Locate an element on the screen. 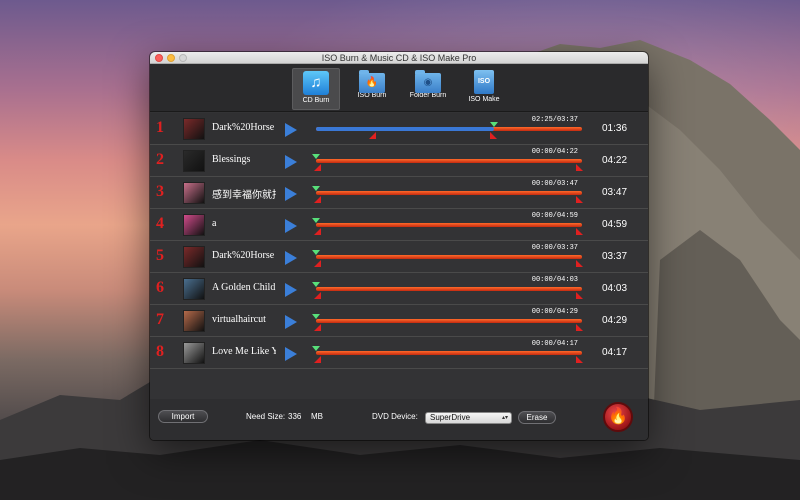 The image size is (800, 500). track-time: 00:00/03:47 is located at coordinates (554, 184).